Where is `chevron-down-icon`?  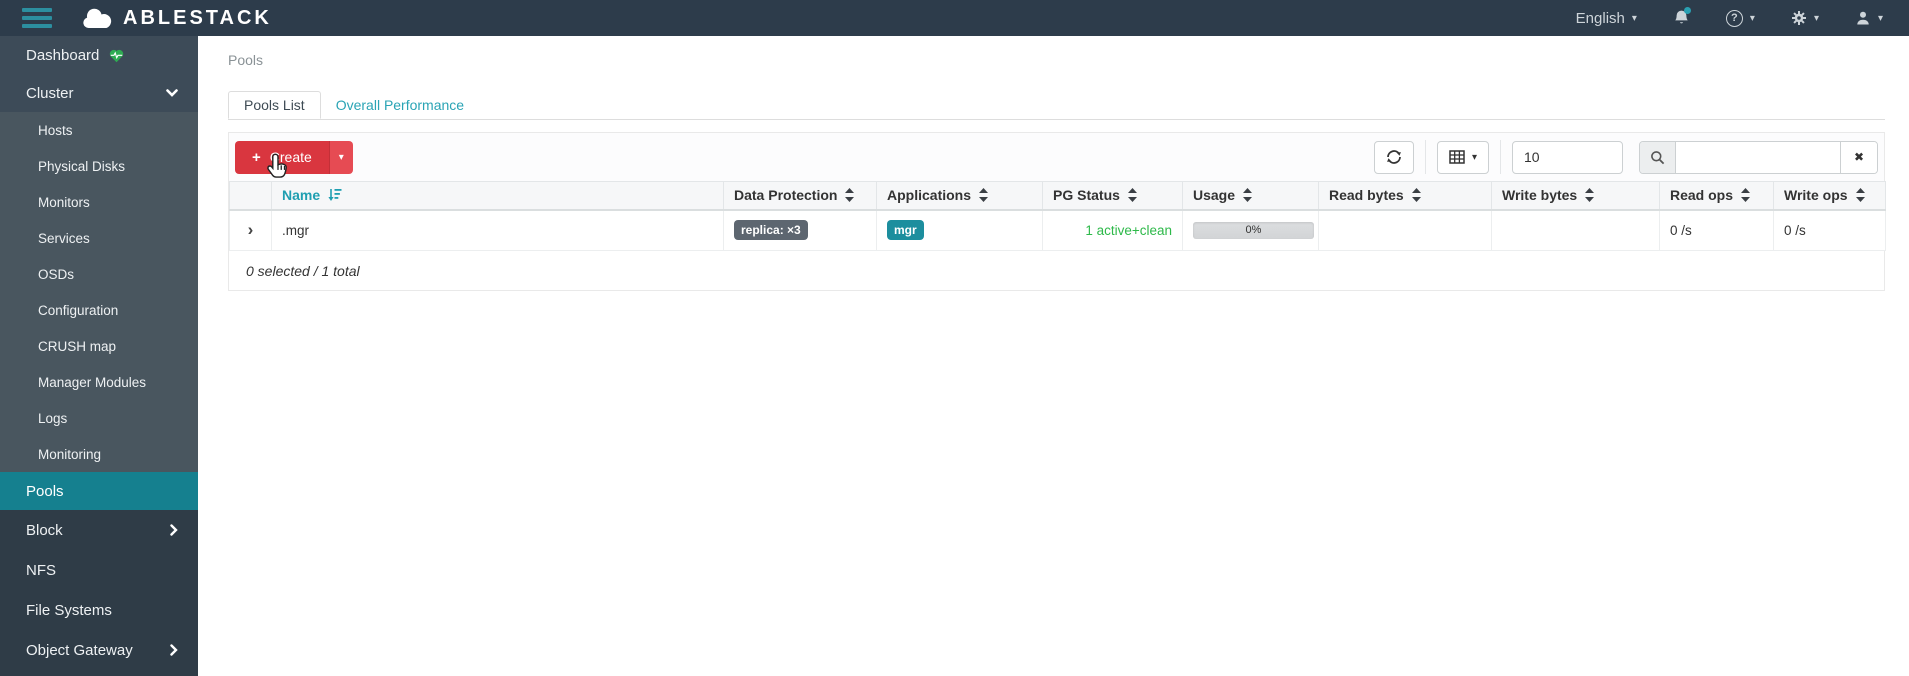 chevron-down-icon is located at coordinates (172, 93).